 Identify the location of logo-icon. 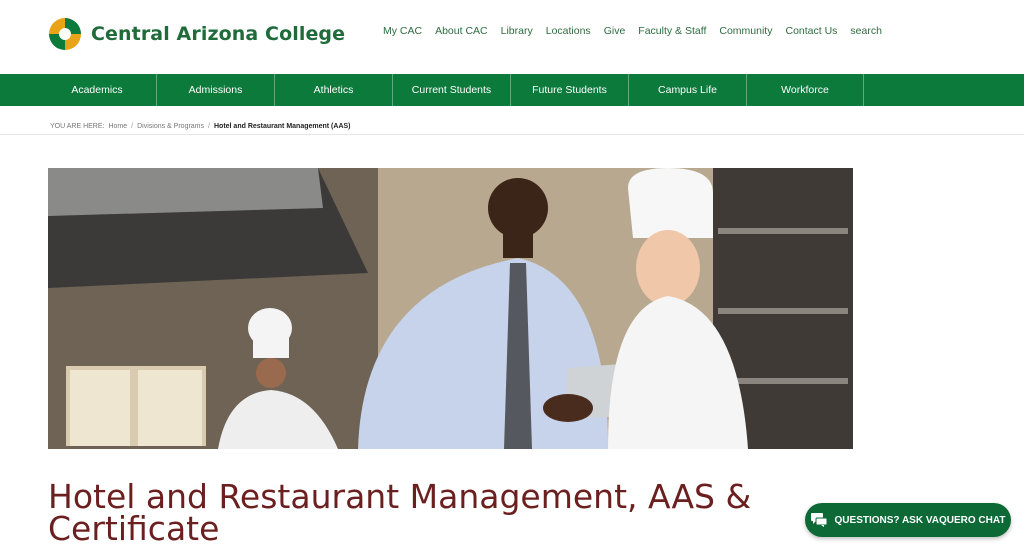
(65, 34).